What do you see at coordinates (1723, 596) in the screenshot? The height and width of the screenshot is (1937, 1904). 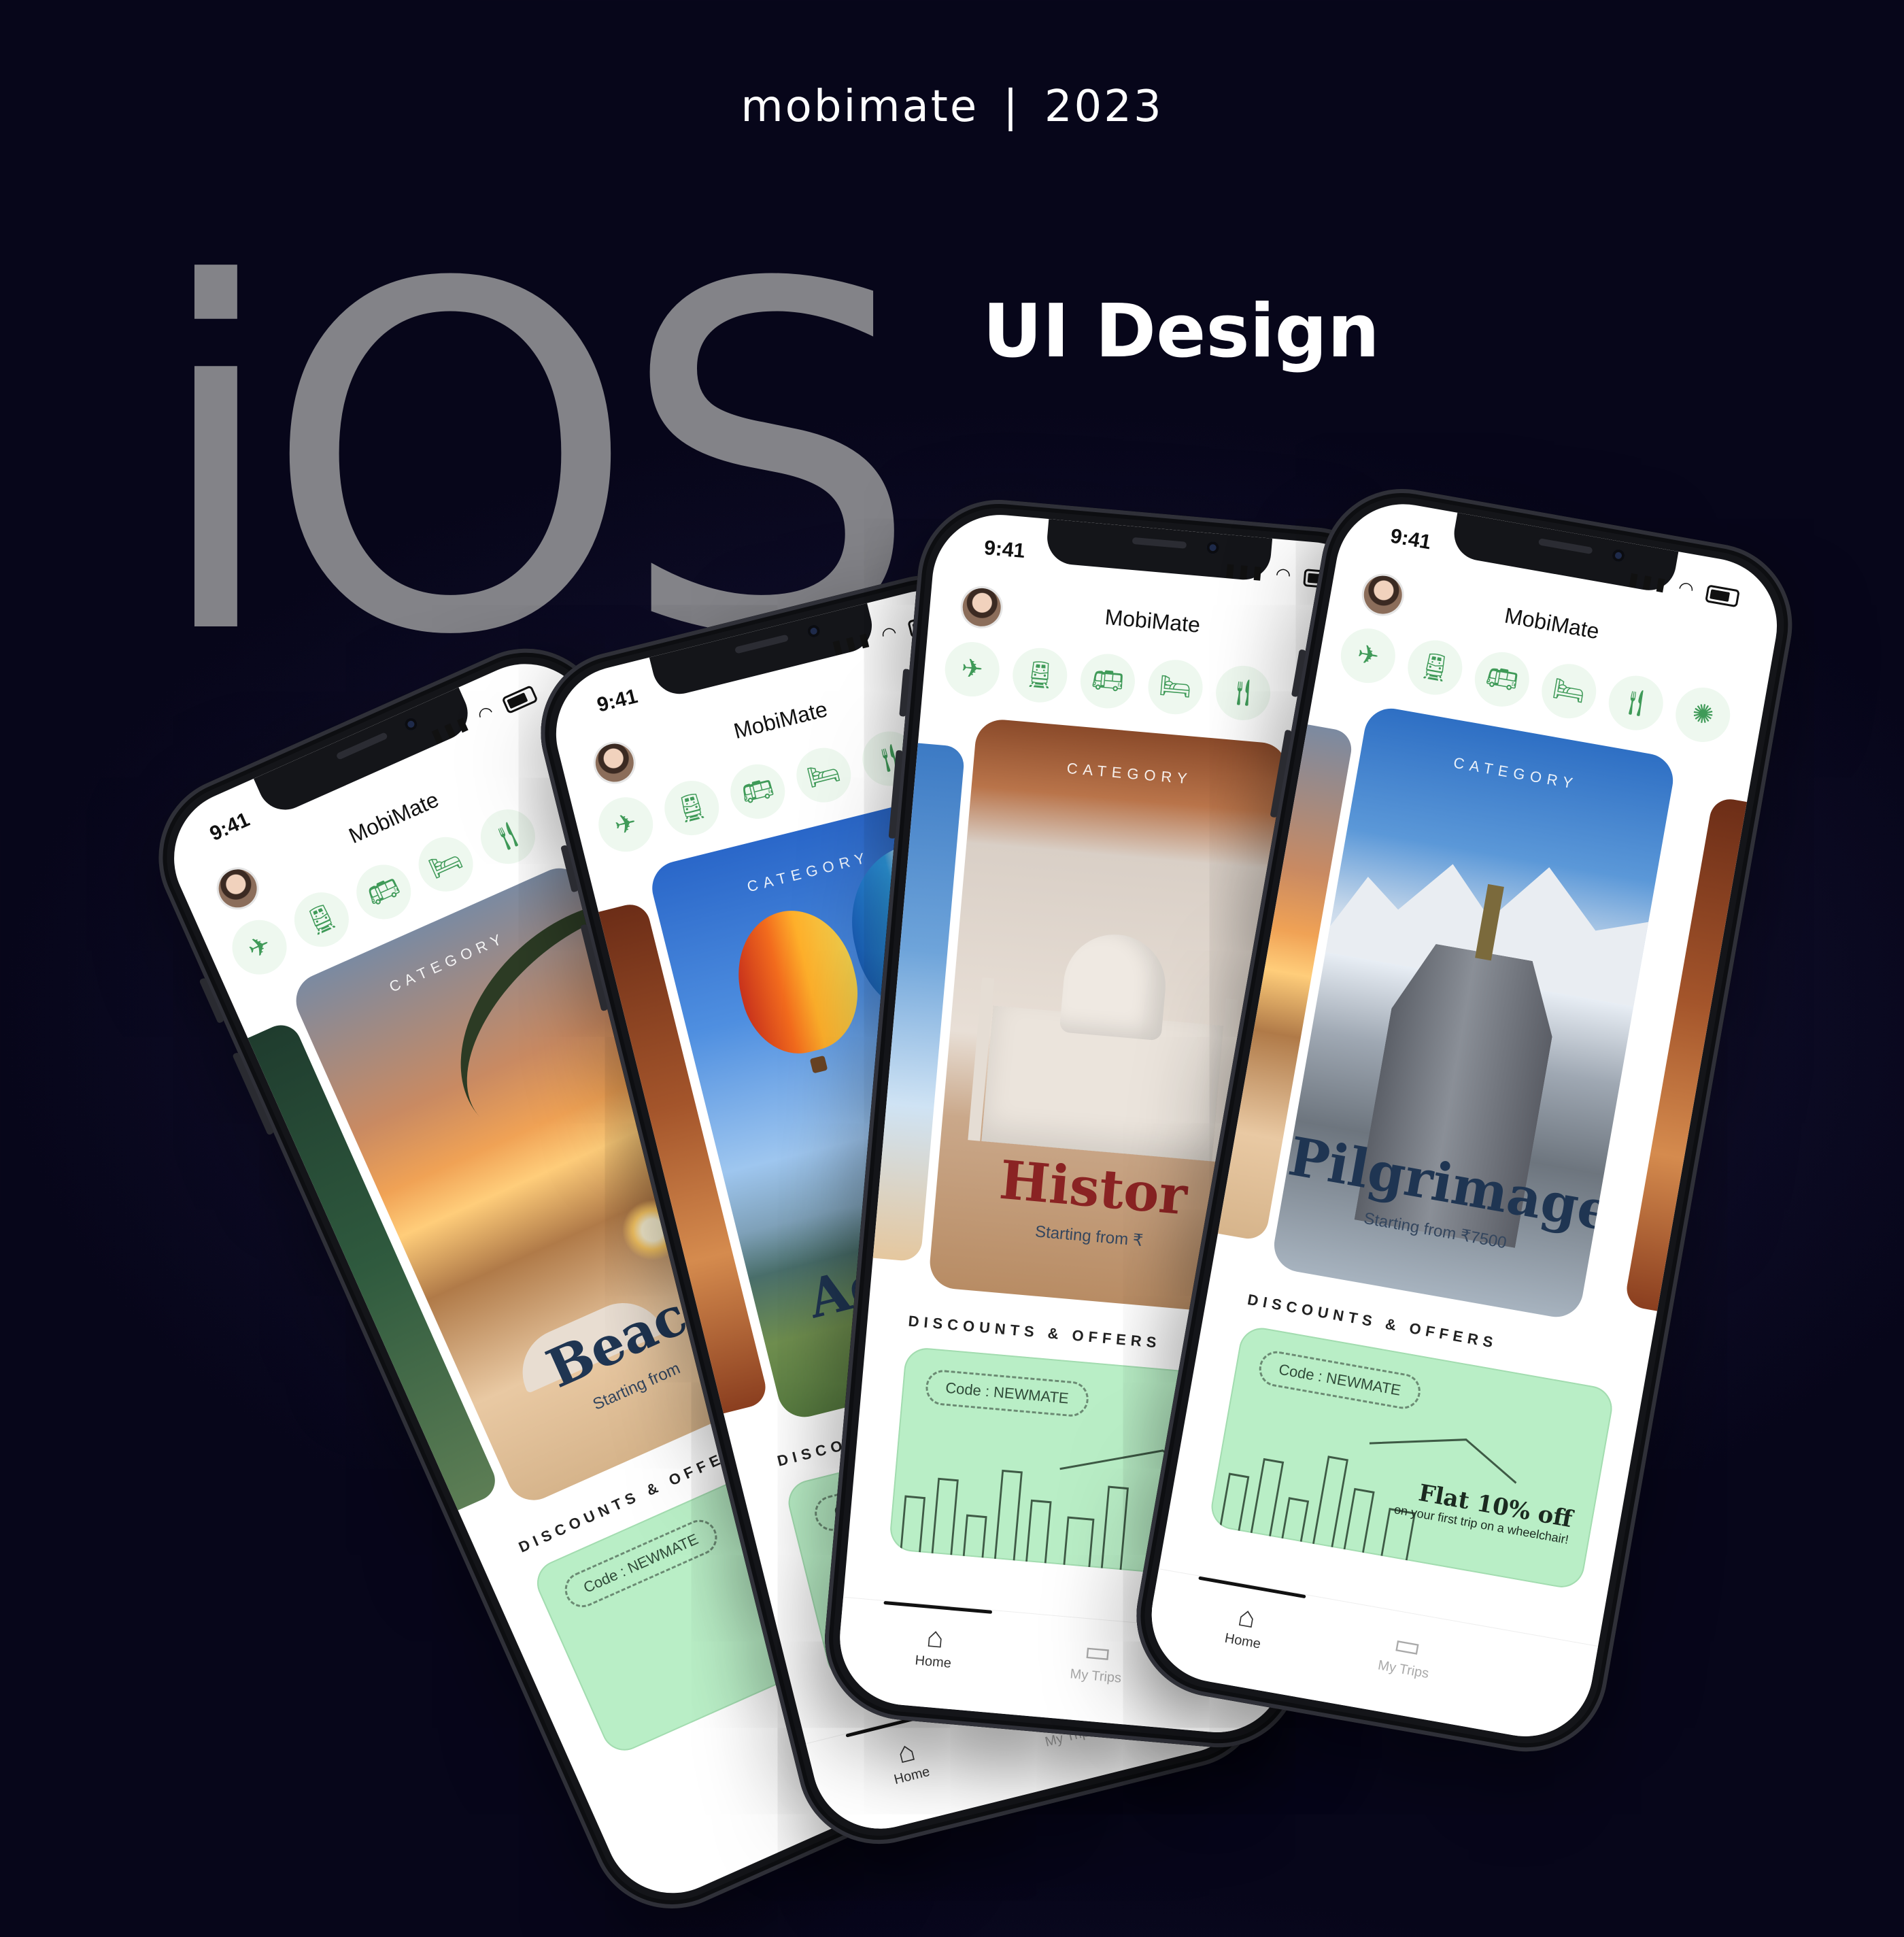 I see `battery-icon` at bounding box center [1723, 596].